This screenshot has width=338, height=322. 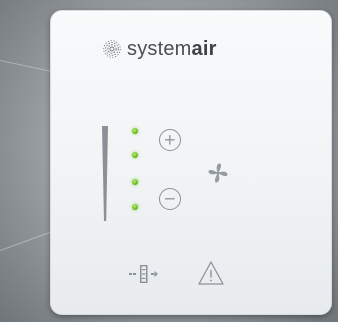 I want to click on fan-level-wedge, so click(x=105, y=173).